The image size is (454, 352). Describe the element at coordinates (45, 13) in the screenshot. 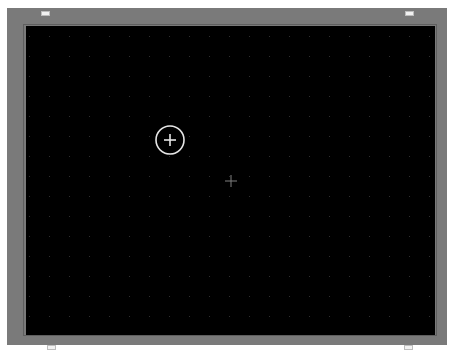

I see `resize-handle-top-left` at that location.